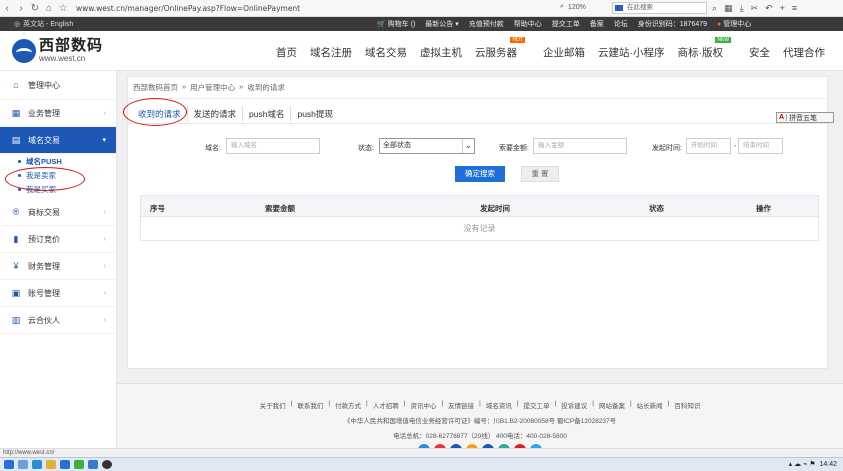 The height and width of the screenshot is (471, 843). Describe the element at coordinates (58, 239) in the screenshot. I see `sidebar-item-bidding: ▮ 预订竞价 ›` at that location.